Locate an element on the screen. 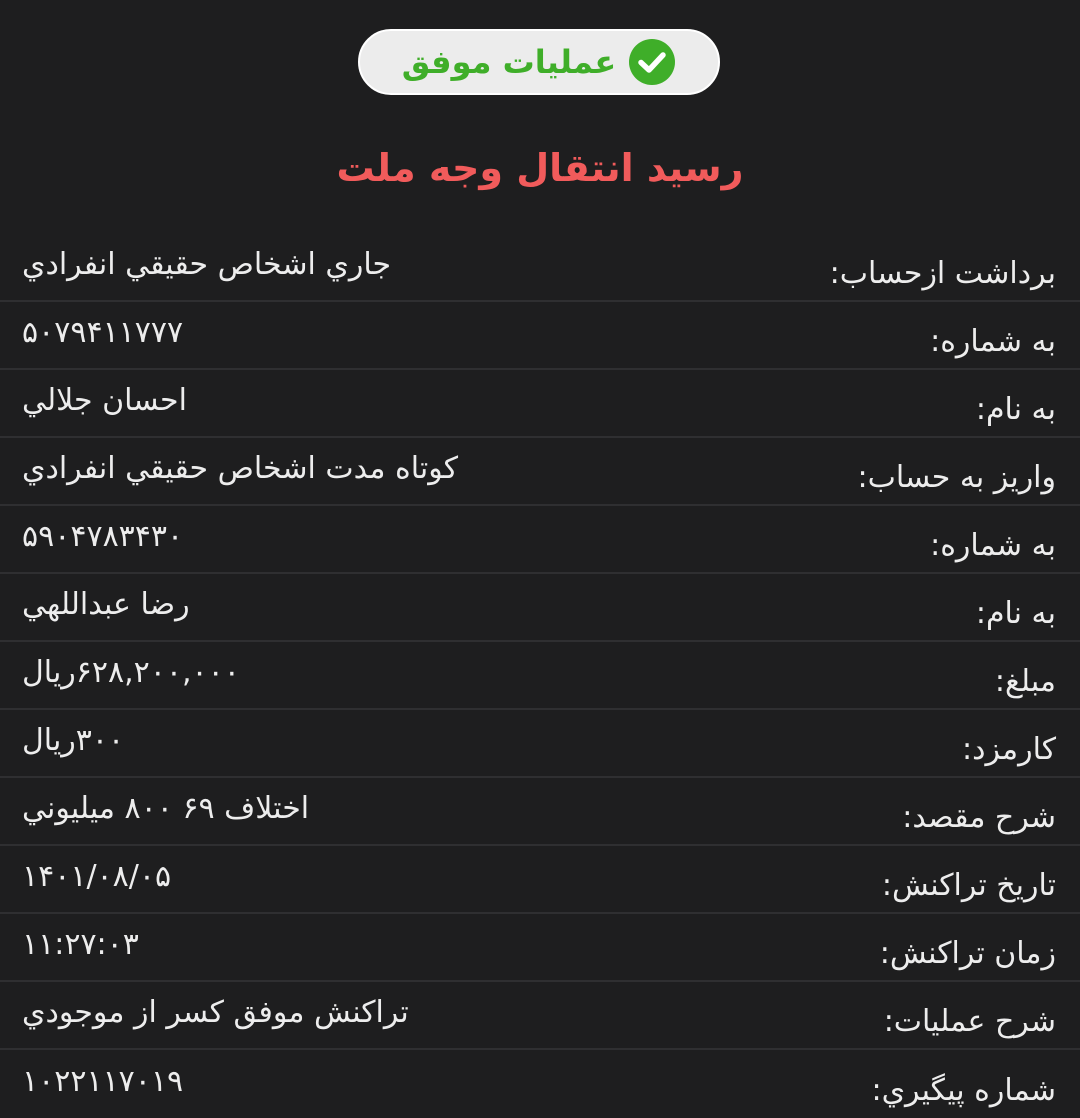 This screenshot has height=1118, width=1080. detail-row: ۳۰۰ريال كارمزد: is located at coordinates (540, 744).